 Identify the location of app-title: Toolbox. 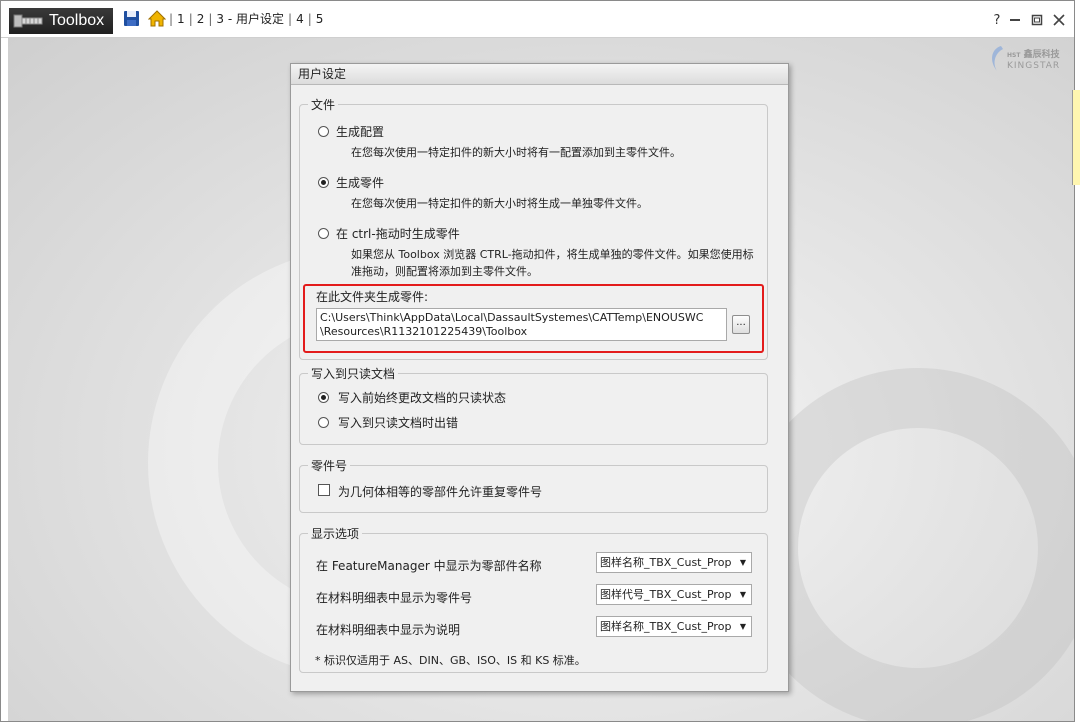
(77, 20).